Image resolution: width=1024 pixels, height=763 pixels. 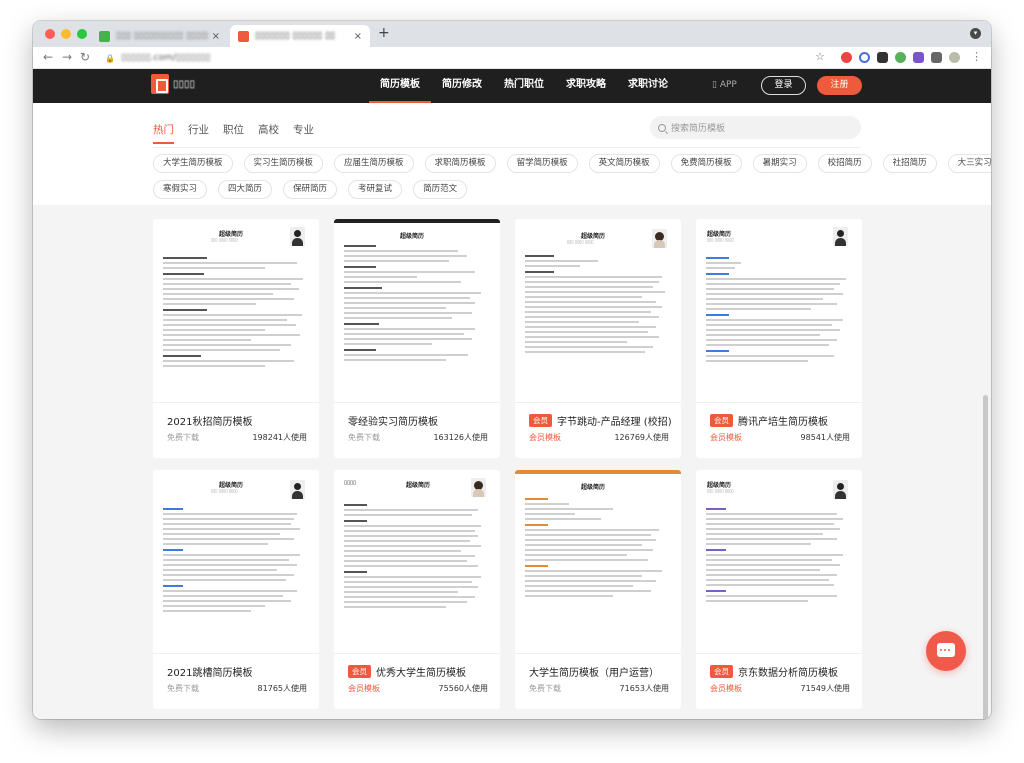 I want to click on category-tab-university: 高校, so click(x=268, y=133).